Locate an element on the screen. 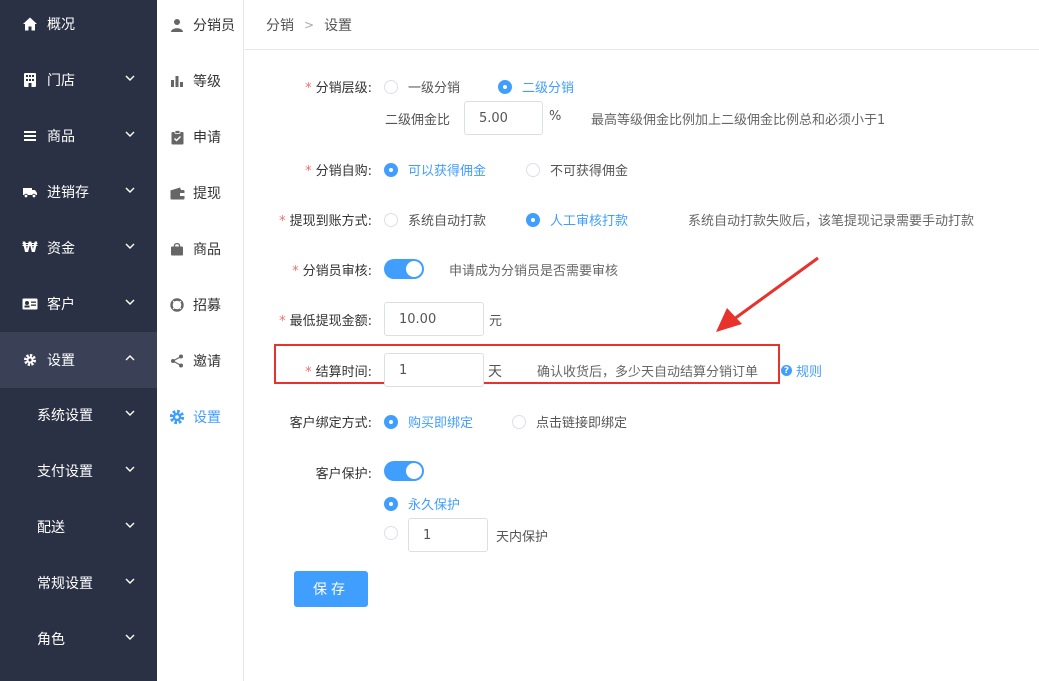 The width and height of the screenshot is (1039, 681). protect-days-input: 1 is located at coordinates (448, 535).